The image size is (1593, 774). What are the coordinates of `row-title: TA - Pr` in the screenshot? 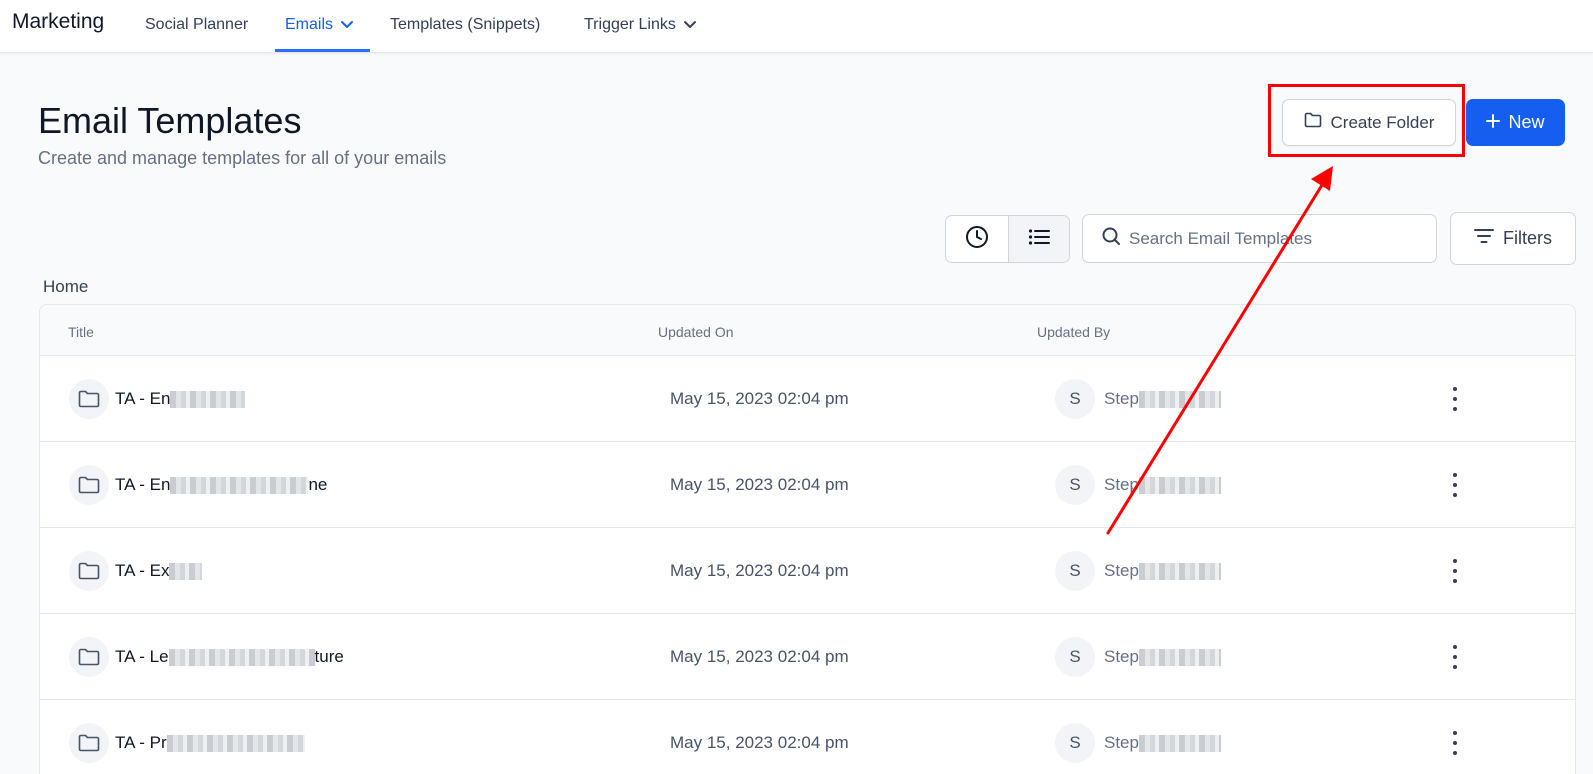 It's located at (210, 743).